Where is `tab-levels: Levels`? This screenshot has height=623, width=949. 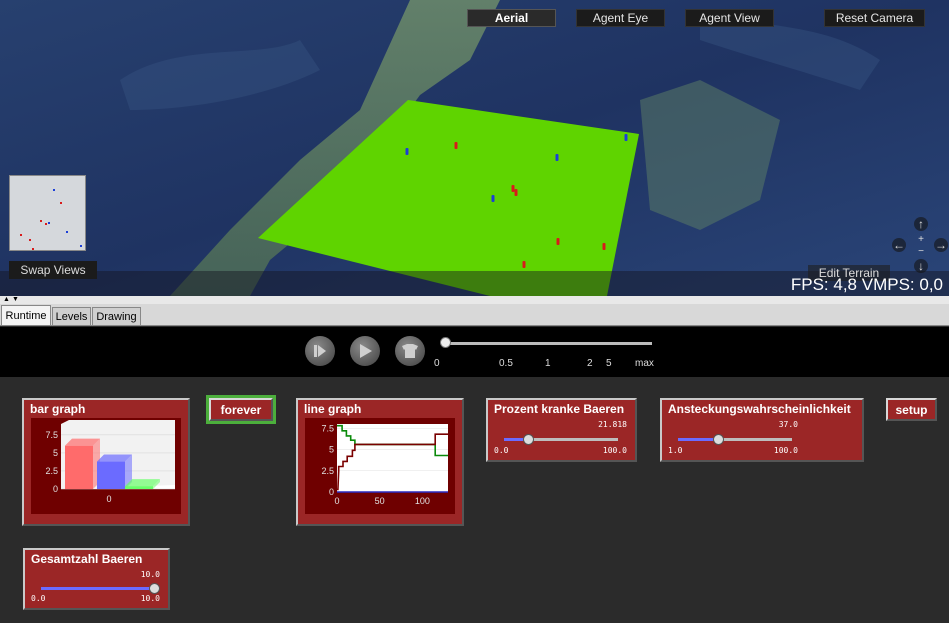 tab-levels: Levels is located at coordinates (71, 316).